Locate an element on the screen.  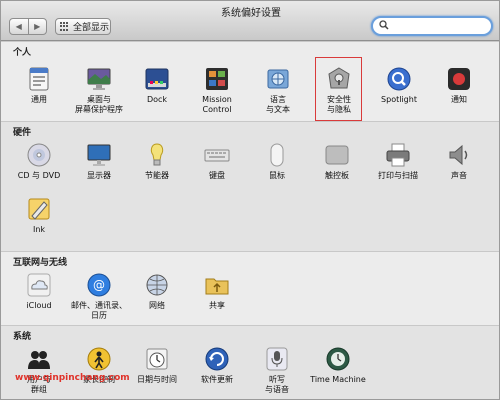
pref-dock: Dock is located at coordinates (157, 85).